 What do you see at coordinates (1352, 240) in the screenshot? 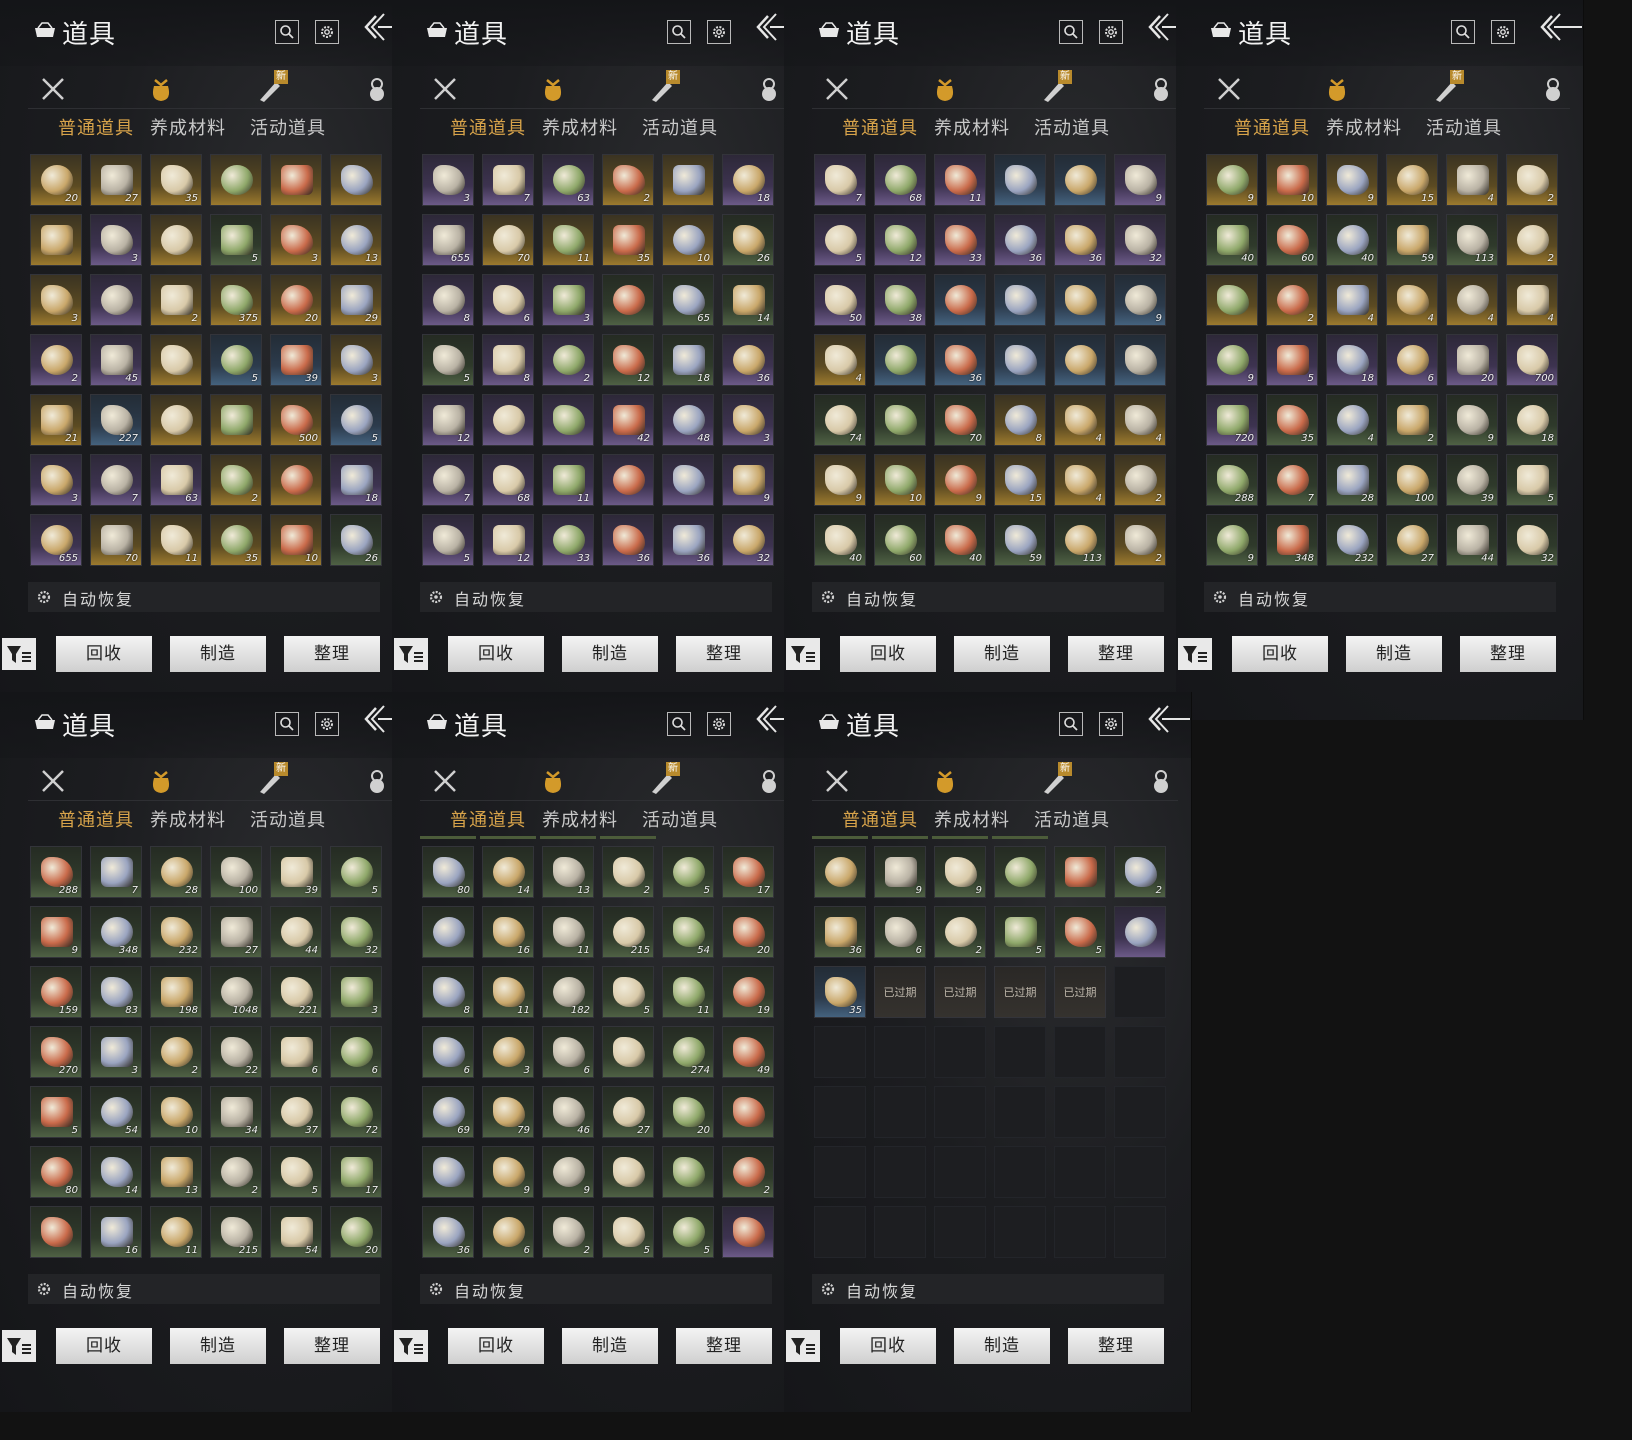
I see `item-slot: 40` at bounding box center [1352, 240].